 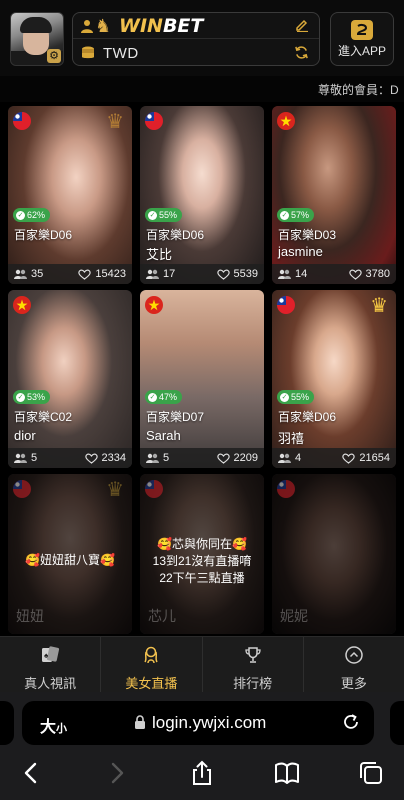 What do you see at coordinates (43, 417) in the screenshot?
I see `table-label: 百家樂C02` at bounding box center [43, 417].